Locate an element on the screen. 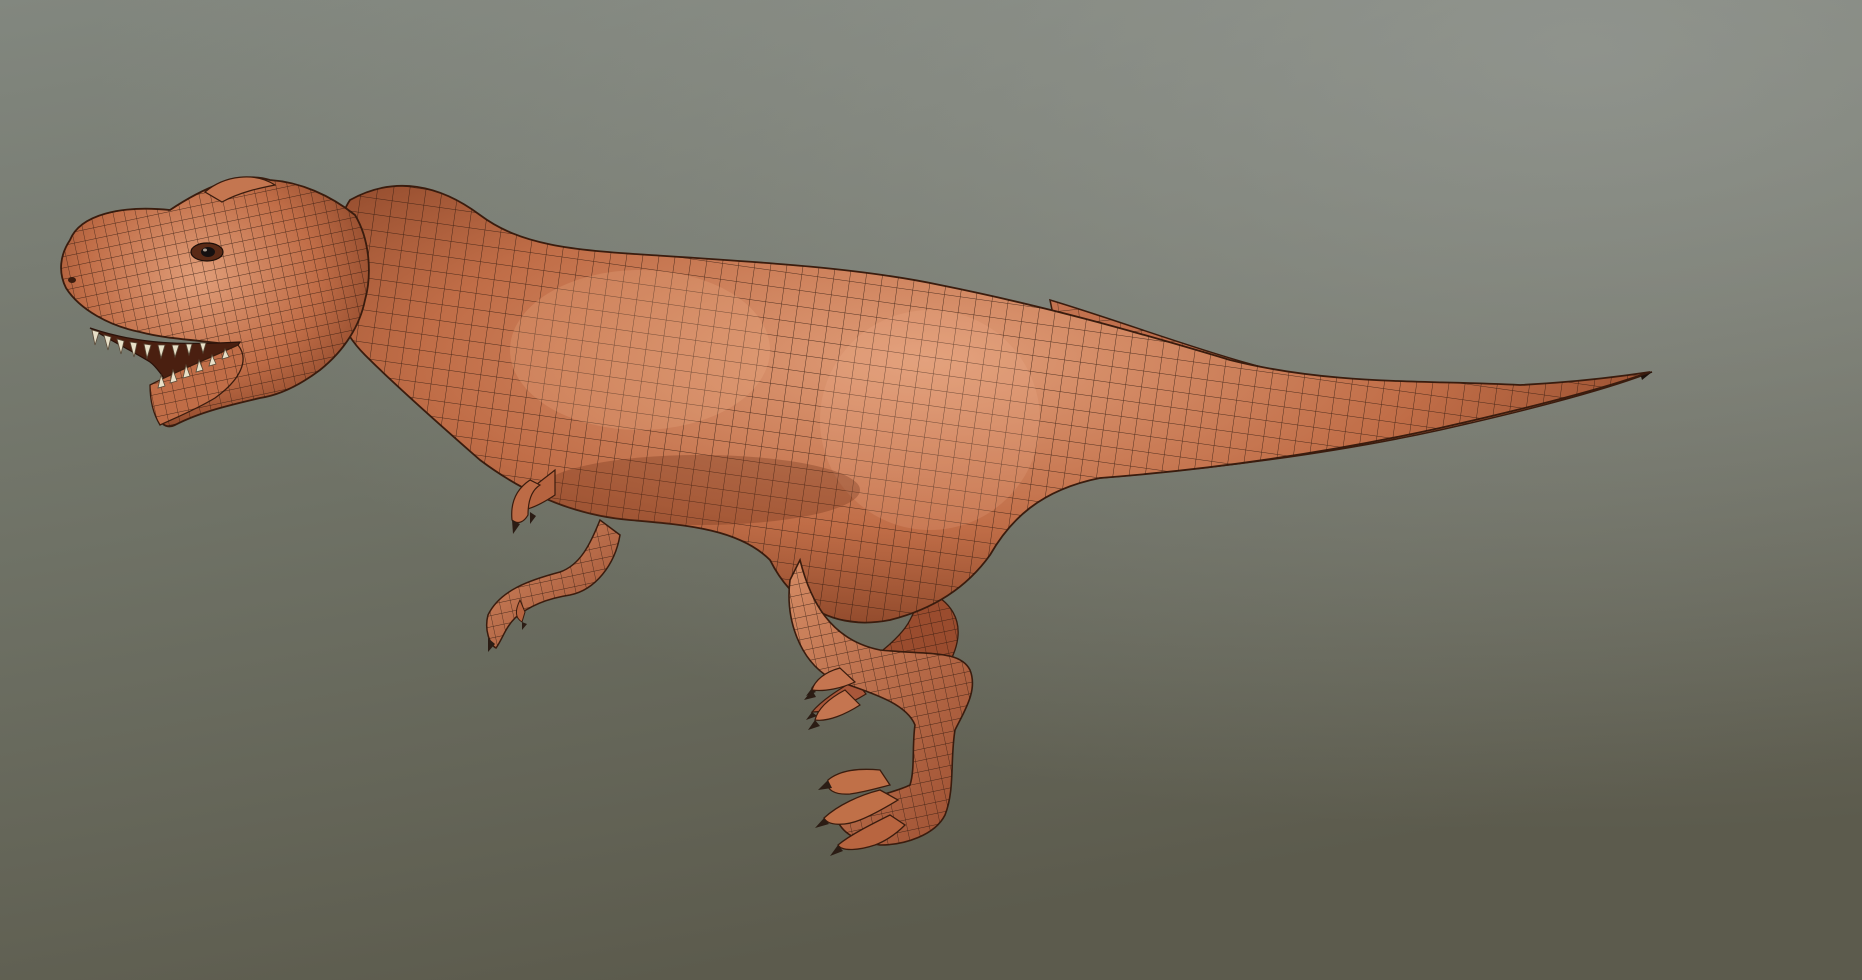  head is located at coordinates (215, 302).